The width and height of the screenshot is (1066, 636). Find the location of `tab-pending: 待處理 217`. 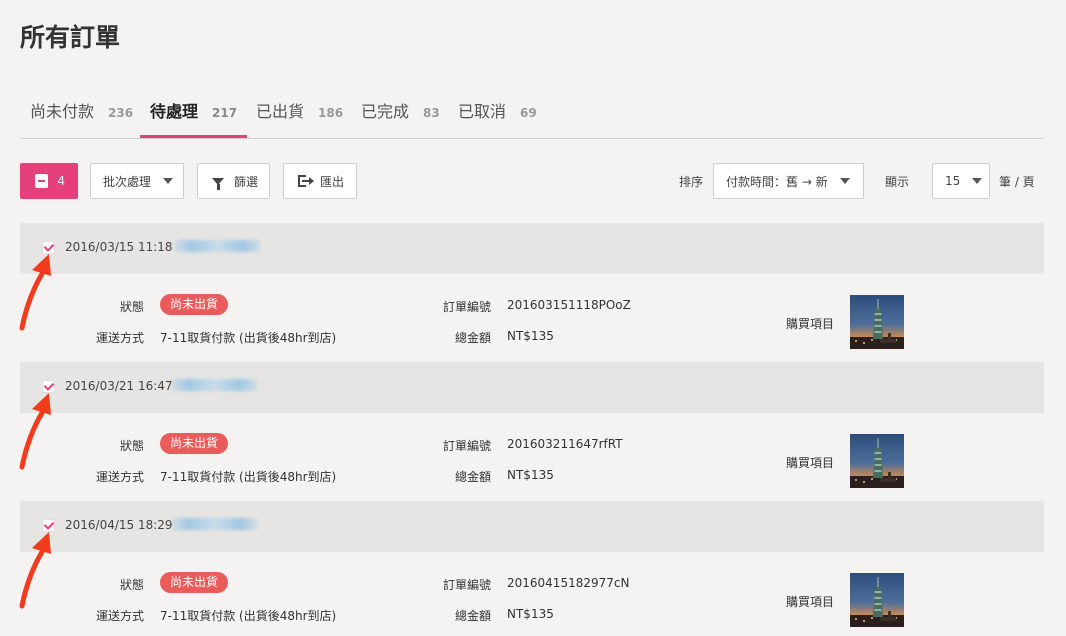

tab-pending: 待處理 217 is located at coordinates (194, 114).